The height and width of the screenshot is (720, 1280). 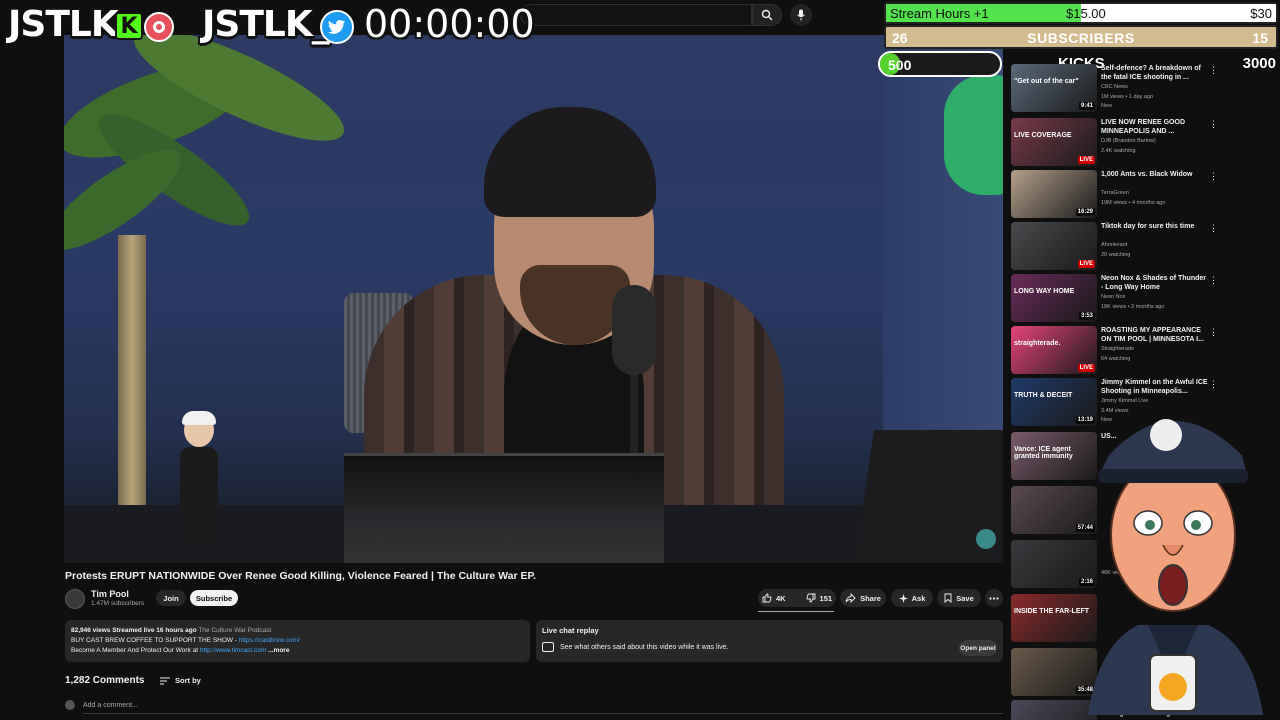 I want to click on goal-subscribers-current: 26, so click(x=900, y=38).